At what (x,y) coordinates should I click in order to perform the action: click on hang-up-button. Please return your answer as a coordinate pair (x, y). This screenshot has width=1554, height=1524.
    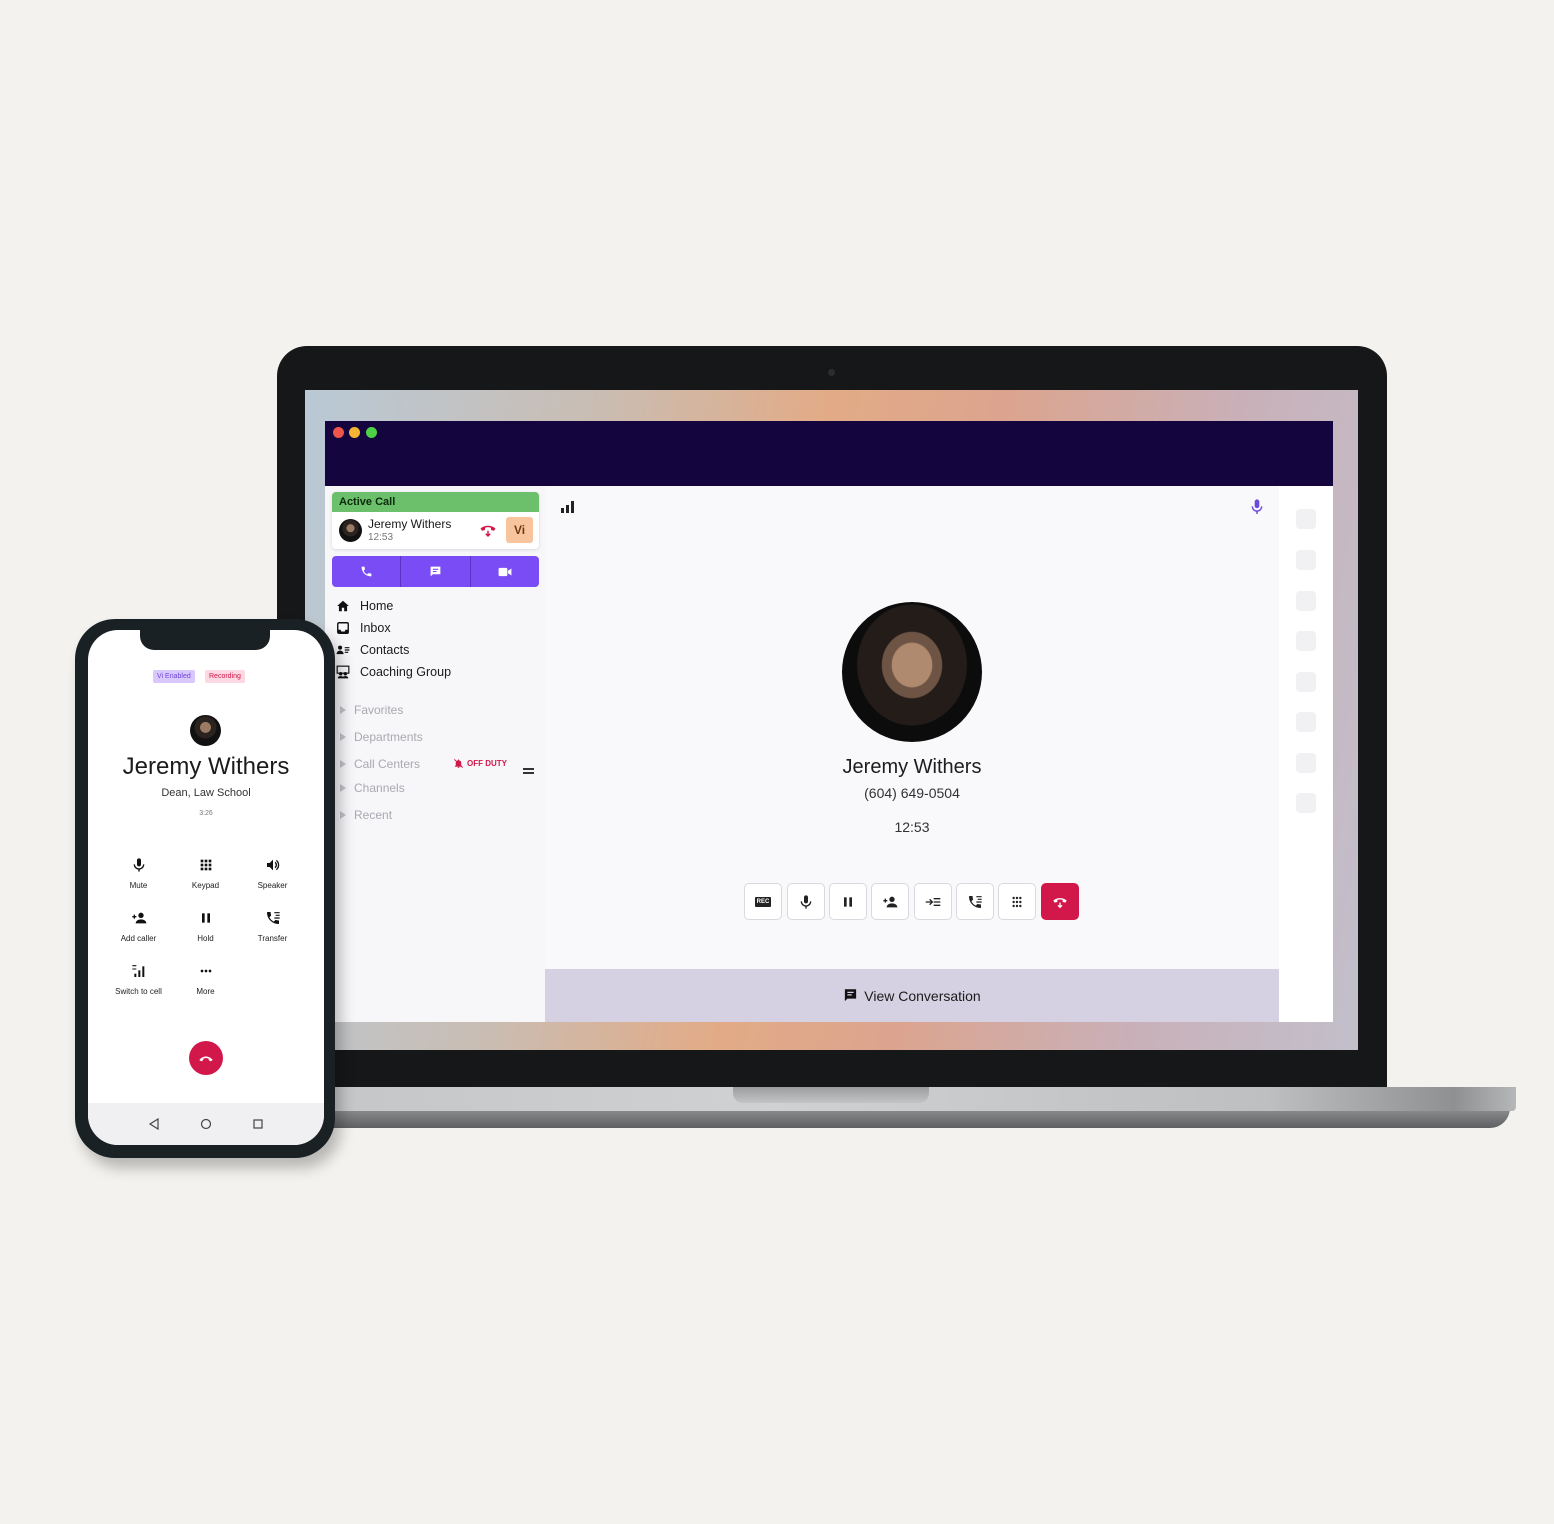
    Looking at the image, I should click on (1060, 901).